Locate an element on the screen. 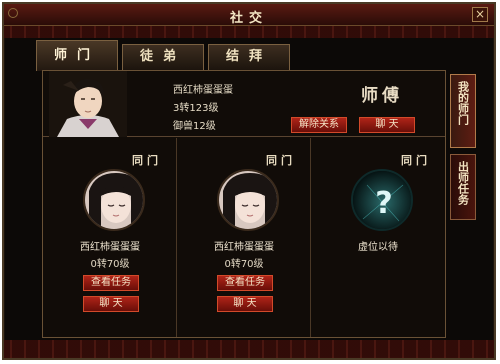 Image resolution: width=500 pixels, height=364 pixels. master-portrait is located at coordinates (88, 104).